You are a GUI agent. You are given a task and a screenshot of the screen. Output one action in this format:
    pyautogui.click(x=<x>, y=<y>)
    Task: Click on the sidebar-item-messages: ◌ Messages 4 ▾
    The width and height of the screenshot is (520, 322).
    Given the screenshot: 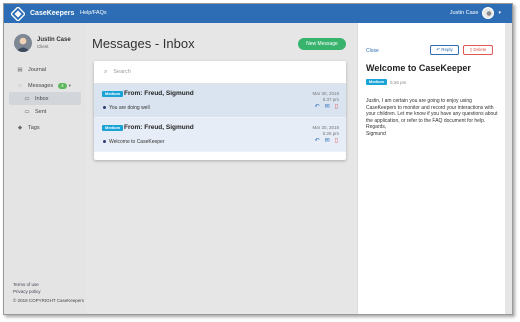 What is the action you would take?
    pyautogui.click(x=45, y=85)
    